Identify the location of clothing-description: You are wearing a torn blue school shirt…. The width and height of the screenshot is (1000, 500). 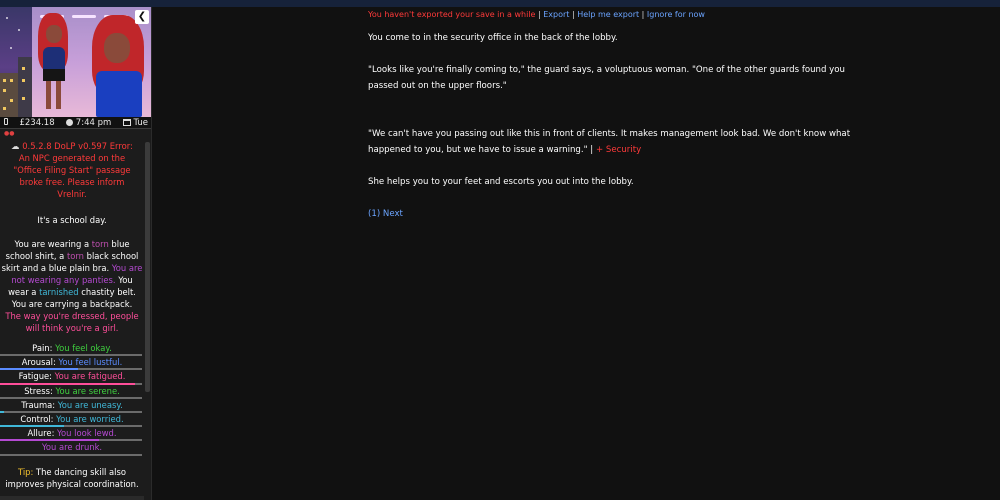
(72, 274).